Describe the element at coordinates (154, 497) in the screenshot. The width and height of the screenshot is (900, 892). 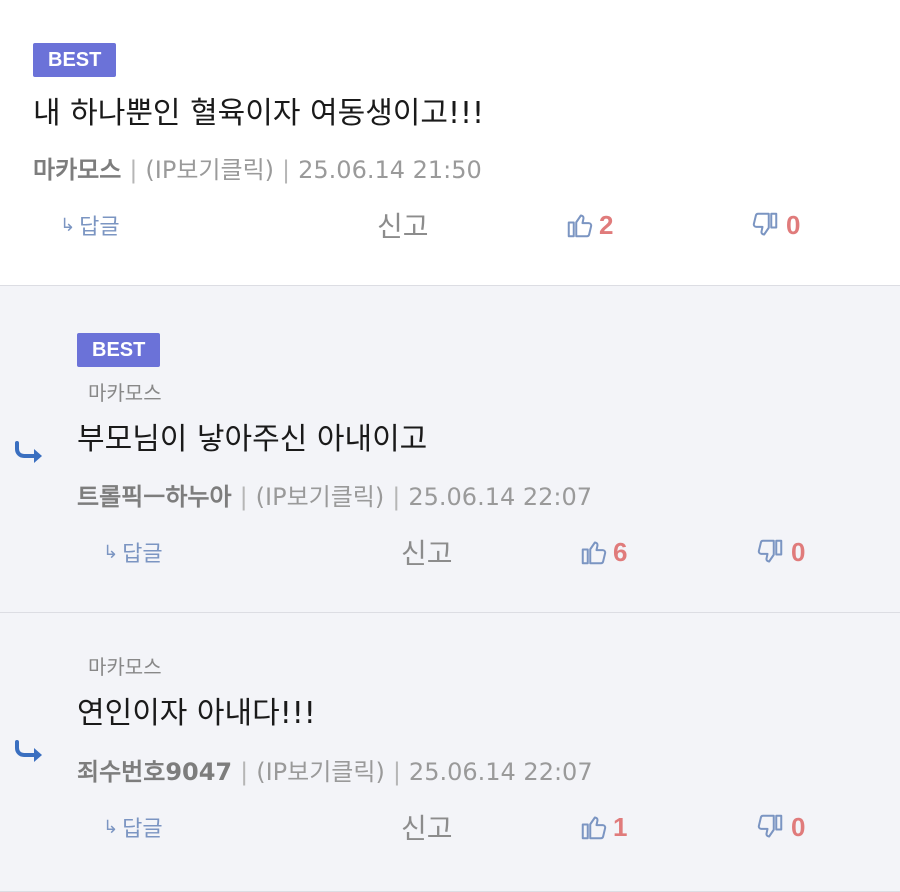
I see `comment-author: 트롤픽ㅡ하누아` at that location.